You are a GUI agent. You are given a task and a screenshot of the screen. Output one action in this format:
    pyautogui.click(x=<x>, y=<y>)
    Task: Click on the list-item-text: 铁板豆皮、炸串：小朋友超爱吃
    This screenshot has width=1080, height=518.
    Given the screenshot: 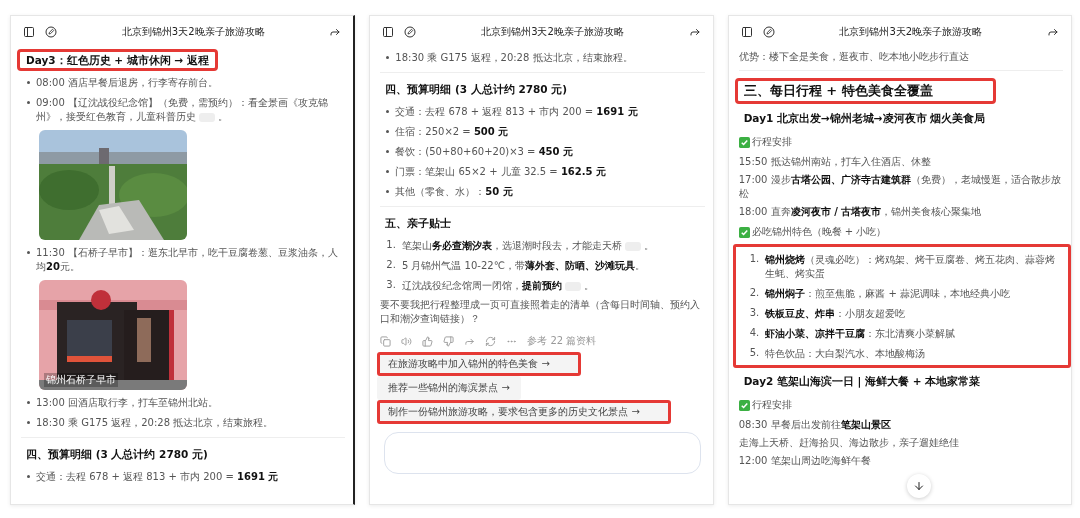 What is the action you would take?
    pyautogui.click(x=835, y=314)
    